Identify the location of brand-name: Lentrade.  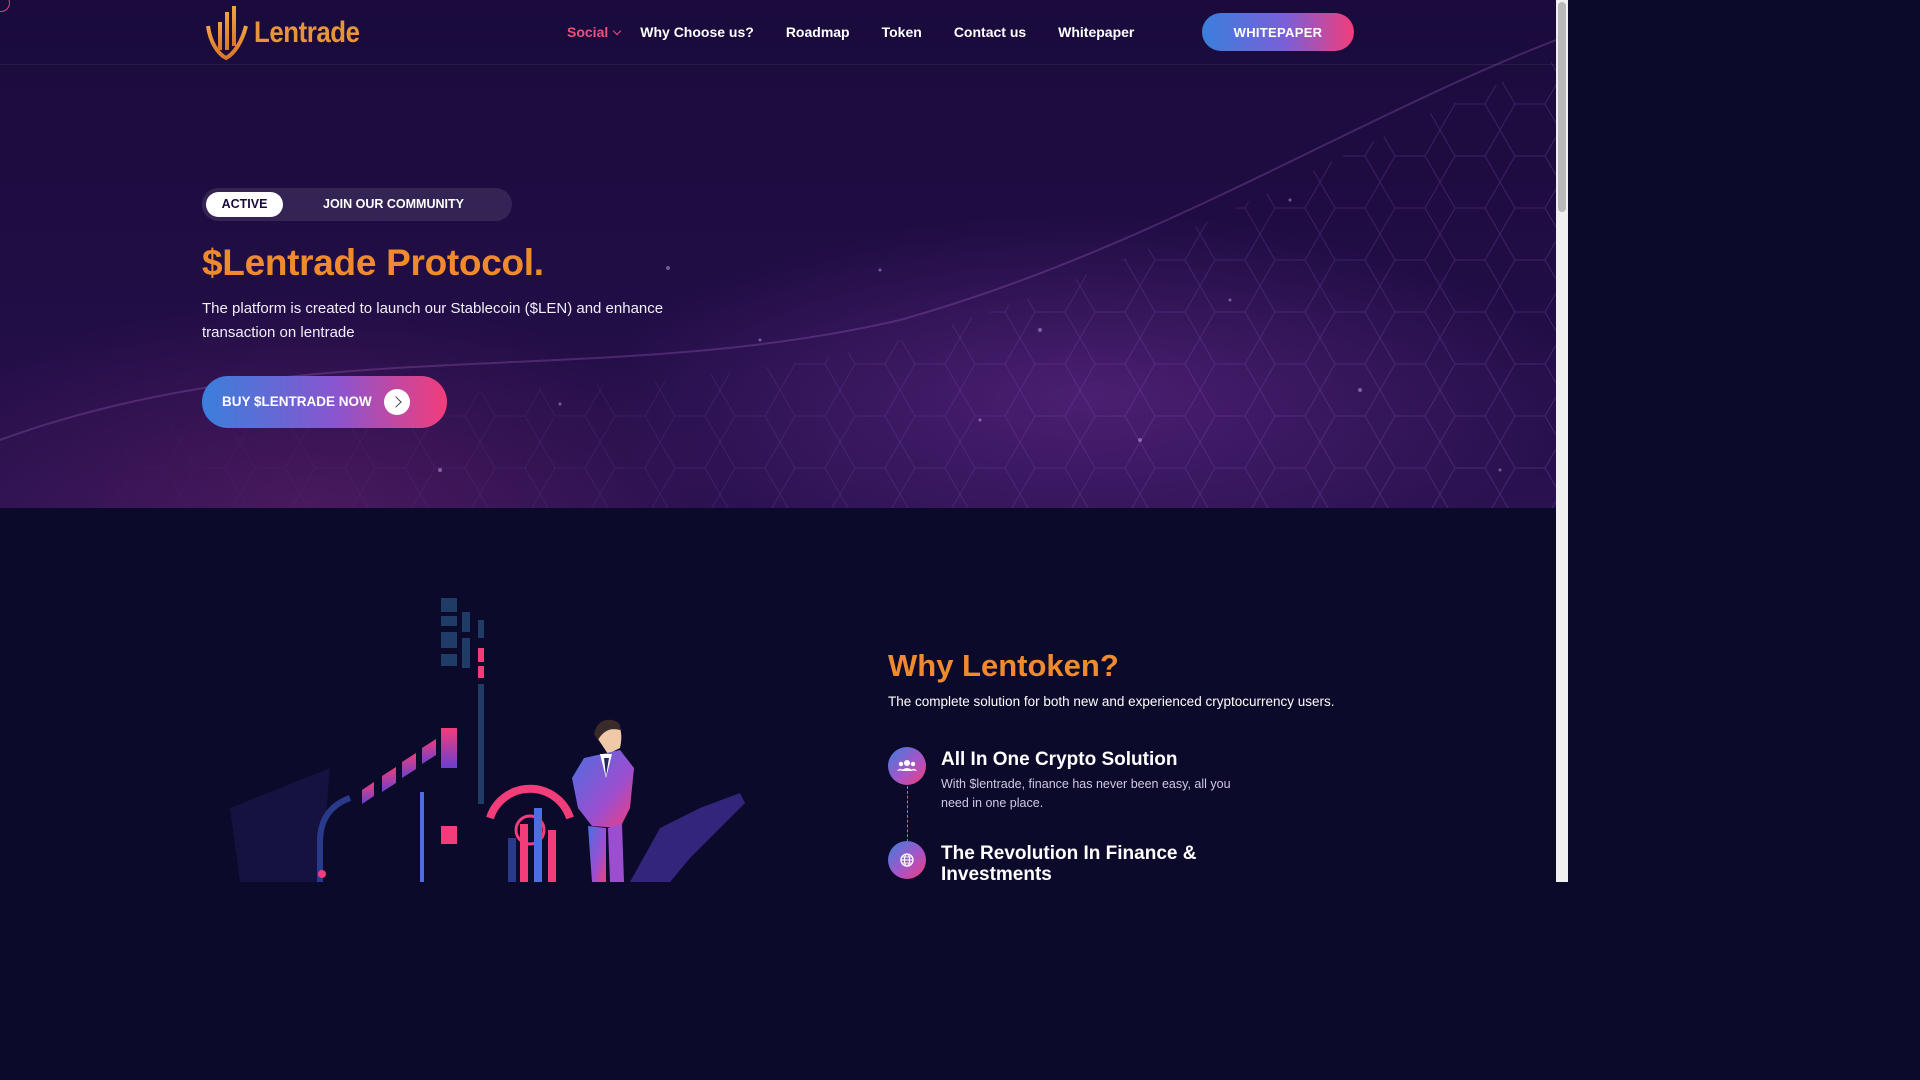
(307, 32).